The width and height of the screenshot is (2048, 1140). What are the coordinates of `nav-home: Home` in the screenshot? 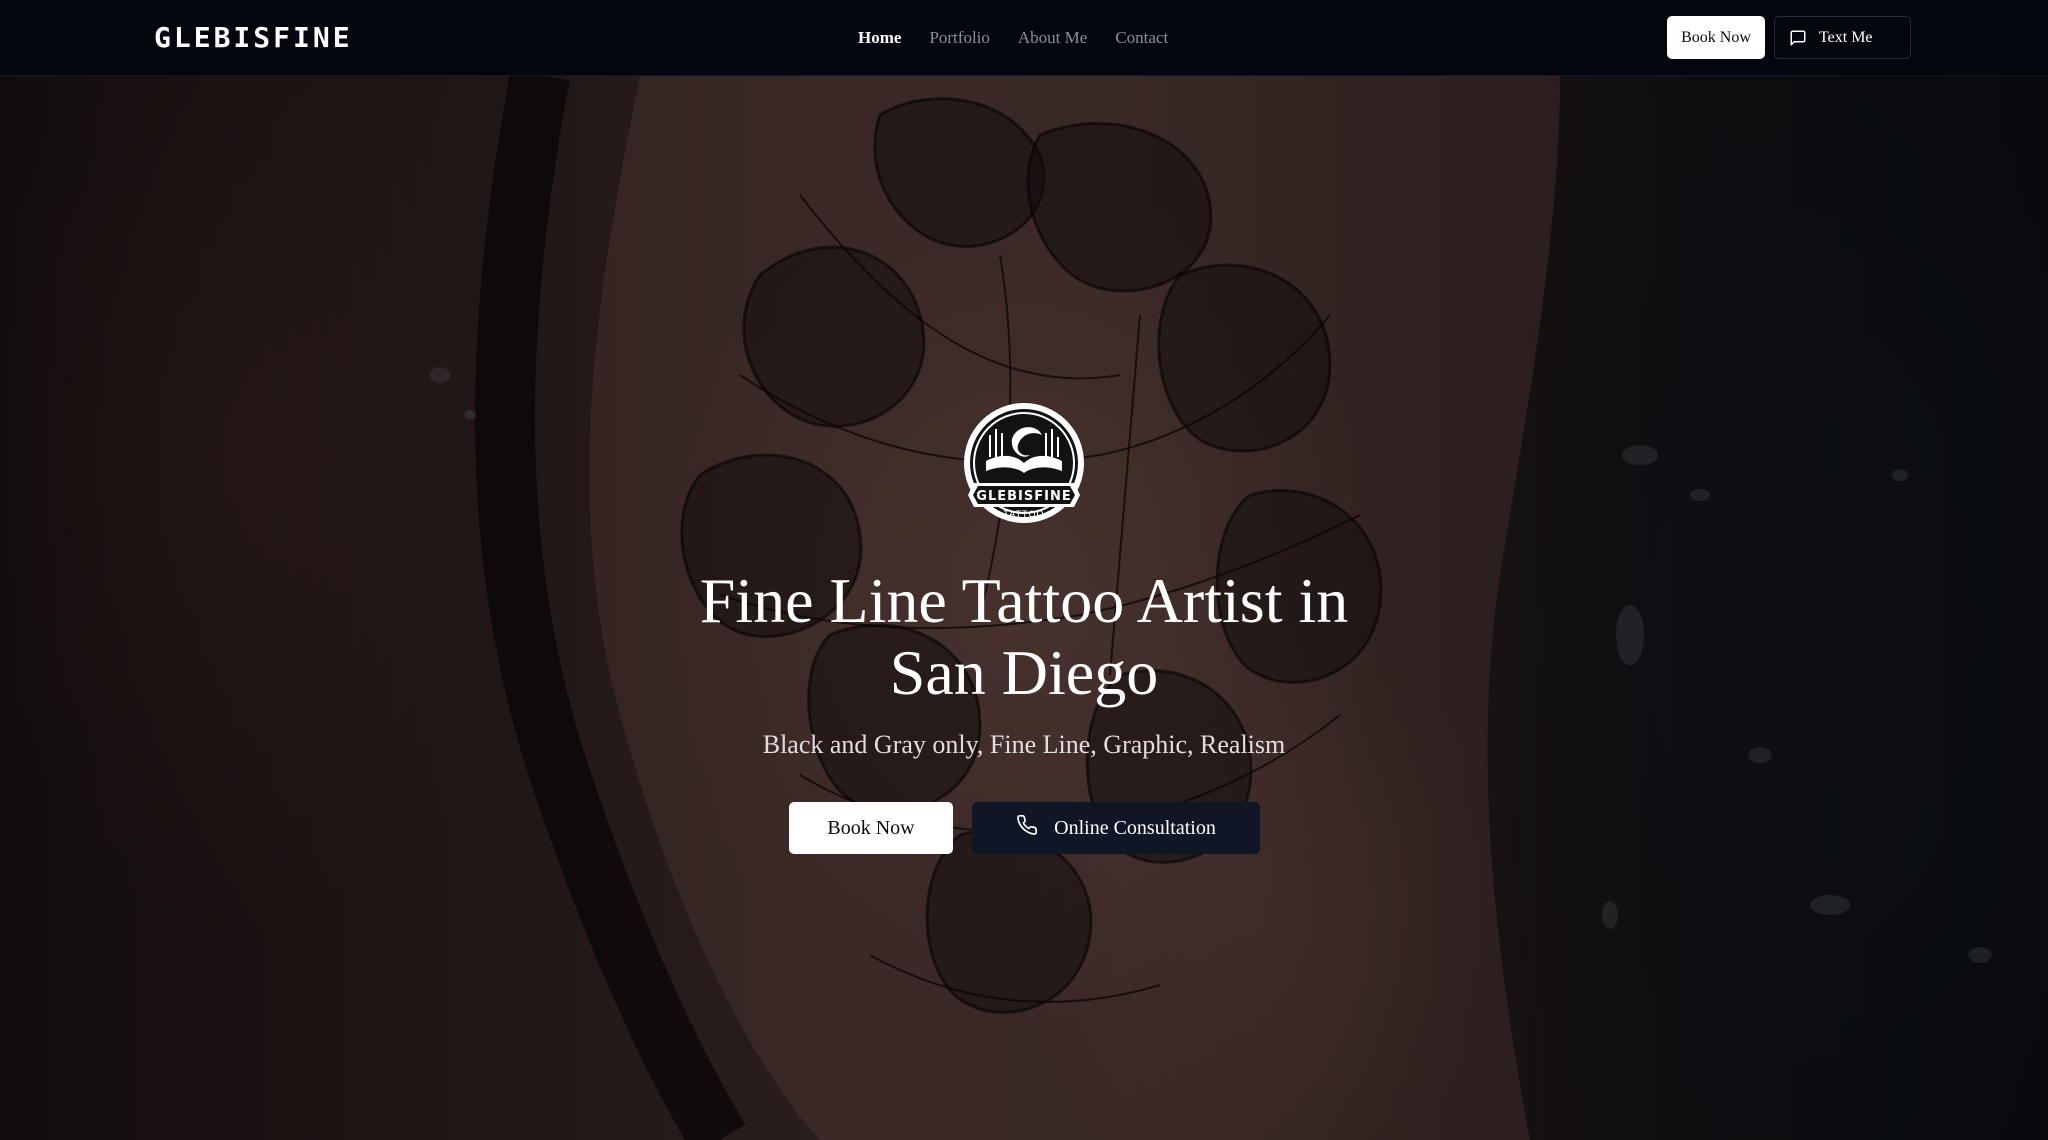 It's located at (879, 38).